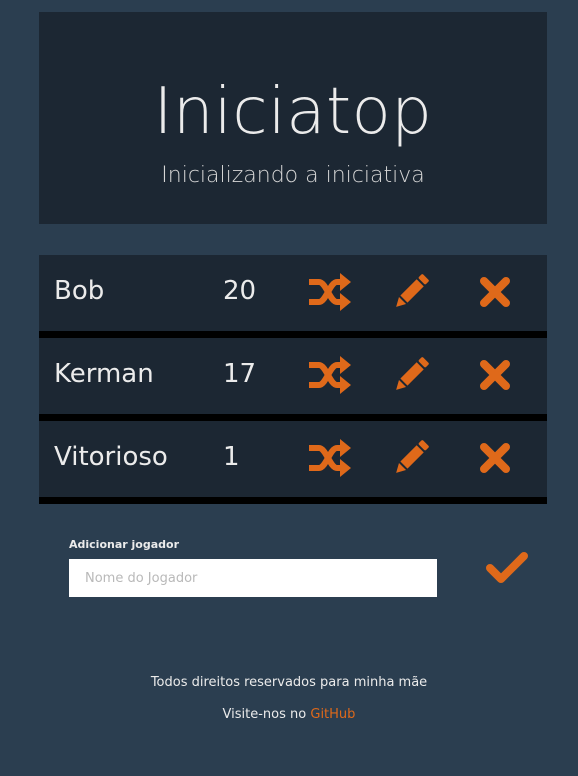 Image resolution: width=578 pixels, height=776 pixels. I want to click on page-subtitle: Inicializando a iniciativa, so click(293, 175).